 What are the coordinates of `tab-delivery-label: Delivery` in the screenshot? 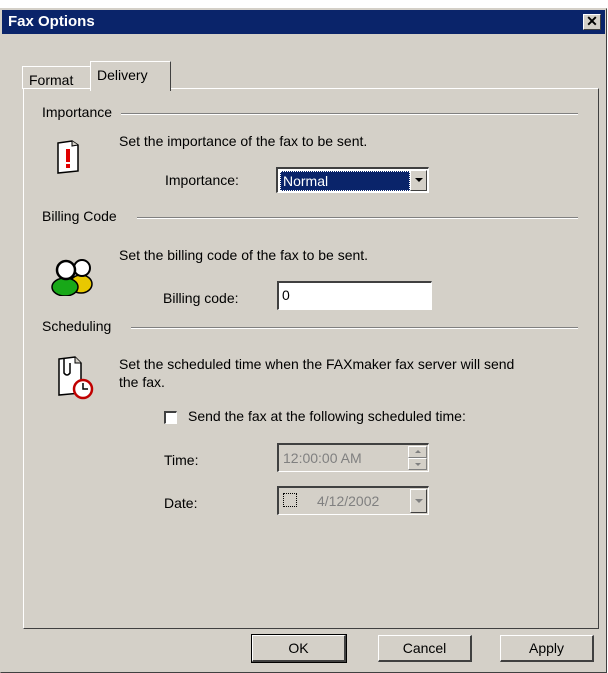 It's located at (122, 75).